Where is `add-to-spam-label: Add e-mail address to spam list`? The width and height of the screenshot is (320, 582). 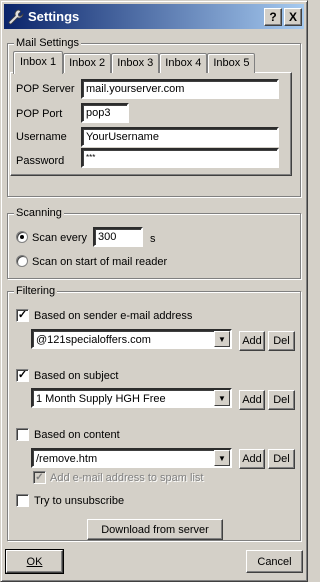
add-to-spam-label: Add e-mail address to spam list is located at coordinates (127, 478).